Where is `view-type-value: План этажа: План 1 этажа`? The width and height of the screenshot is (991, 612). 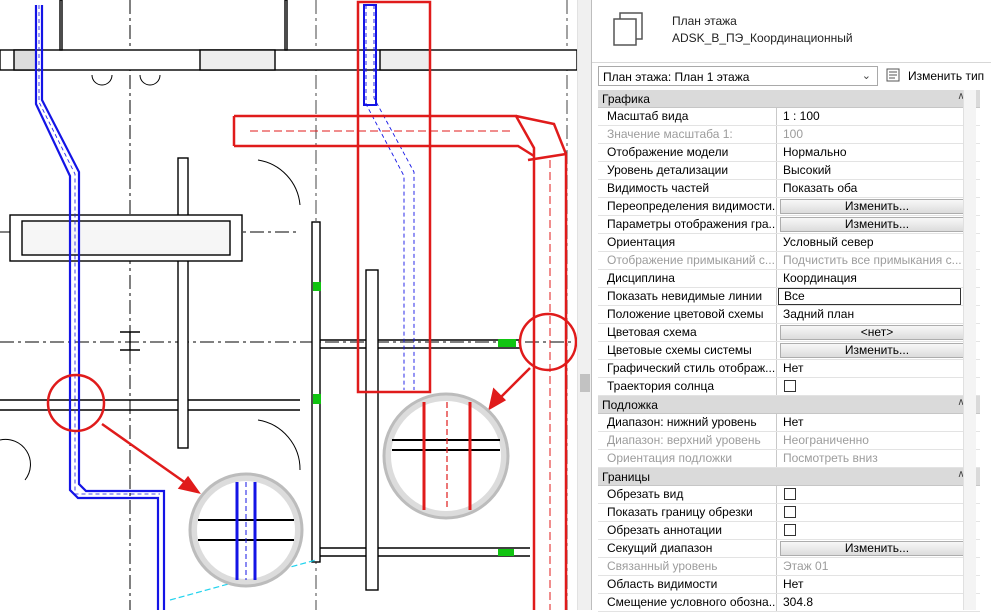 view-type-value: План этажа: План 1 этажа is located at coordinates (676, 77).